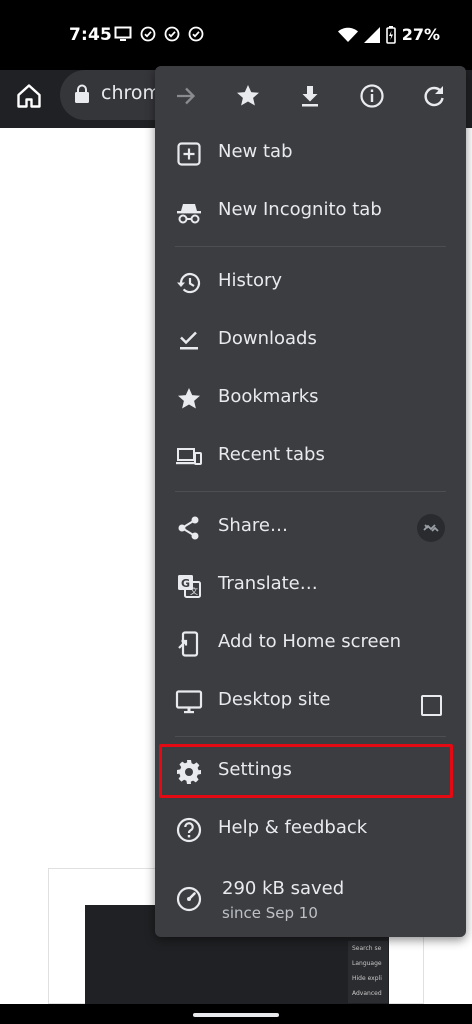  I want to click on settings-highlight-box, so click(306, 771).